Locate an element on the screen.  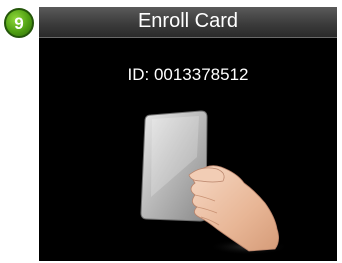
step-number-badge: 9 is located at coordinates (19, 23).